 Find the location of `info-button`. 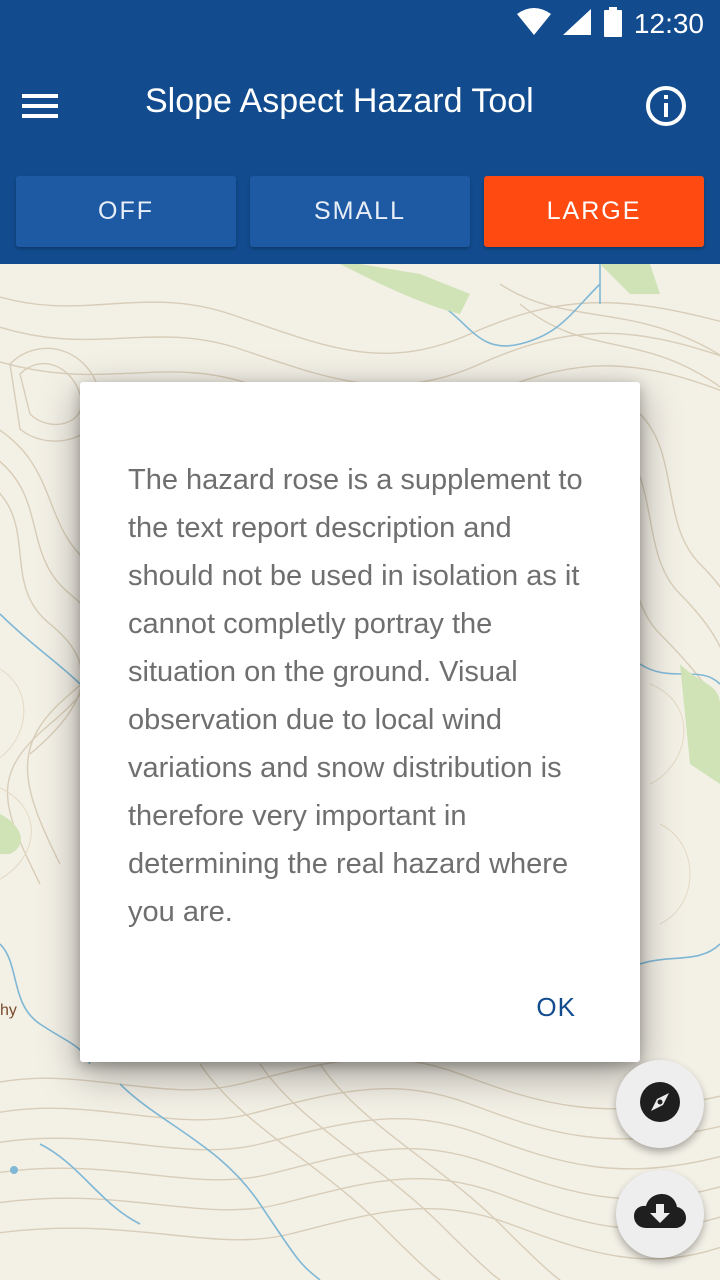

info-button is located at coordinates (666, 108).